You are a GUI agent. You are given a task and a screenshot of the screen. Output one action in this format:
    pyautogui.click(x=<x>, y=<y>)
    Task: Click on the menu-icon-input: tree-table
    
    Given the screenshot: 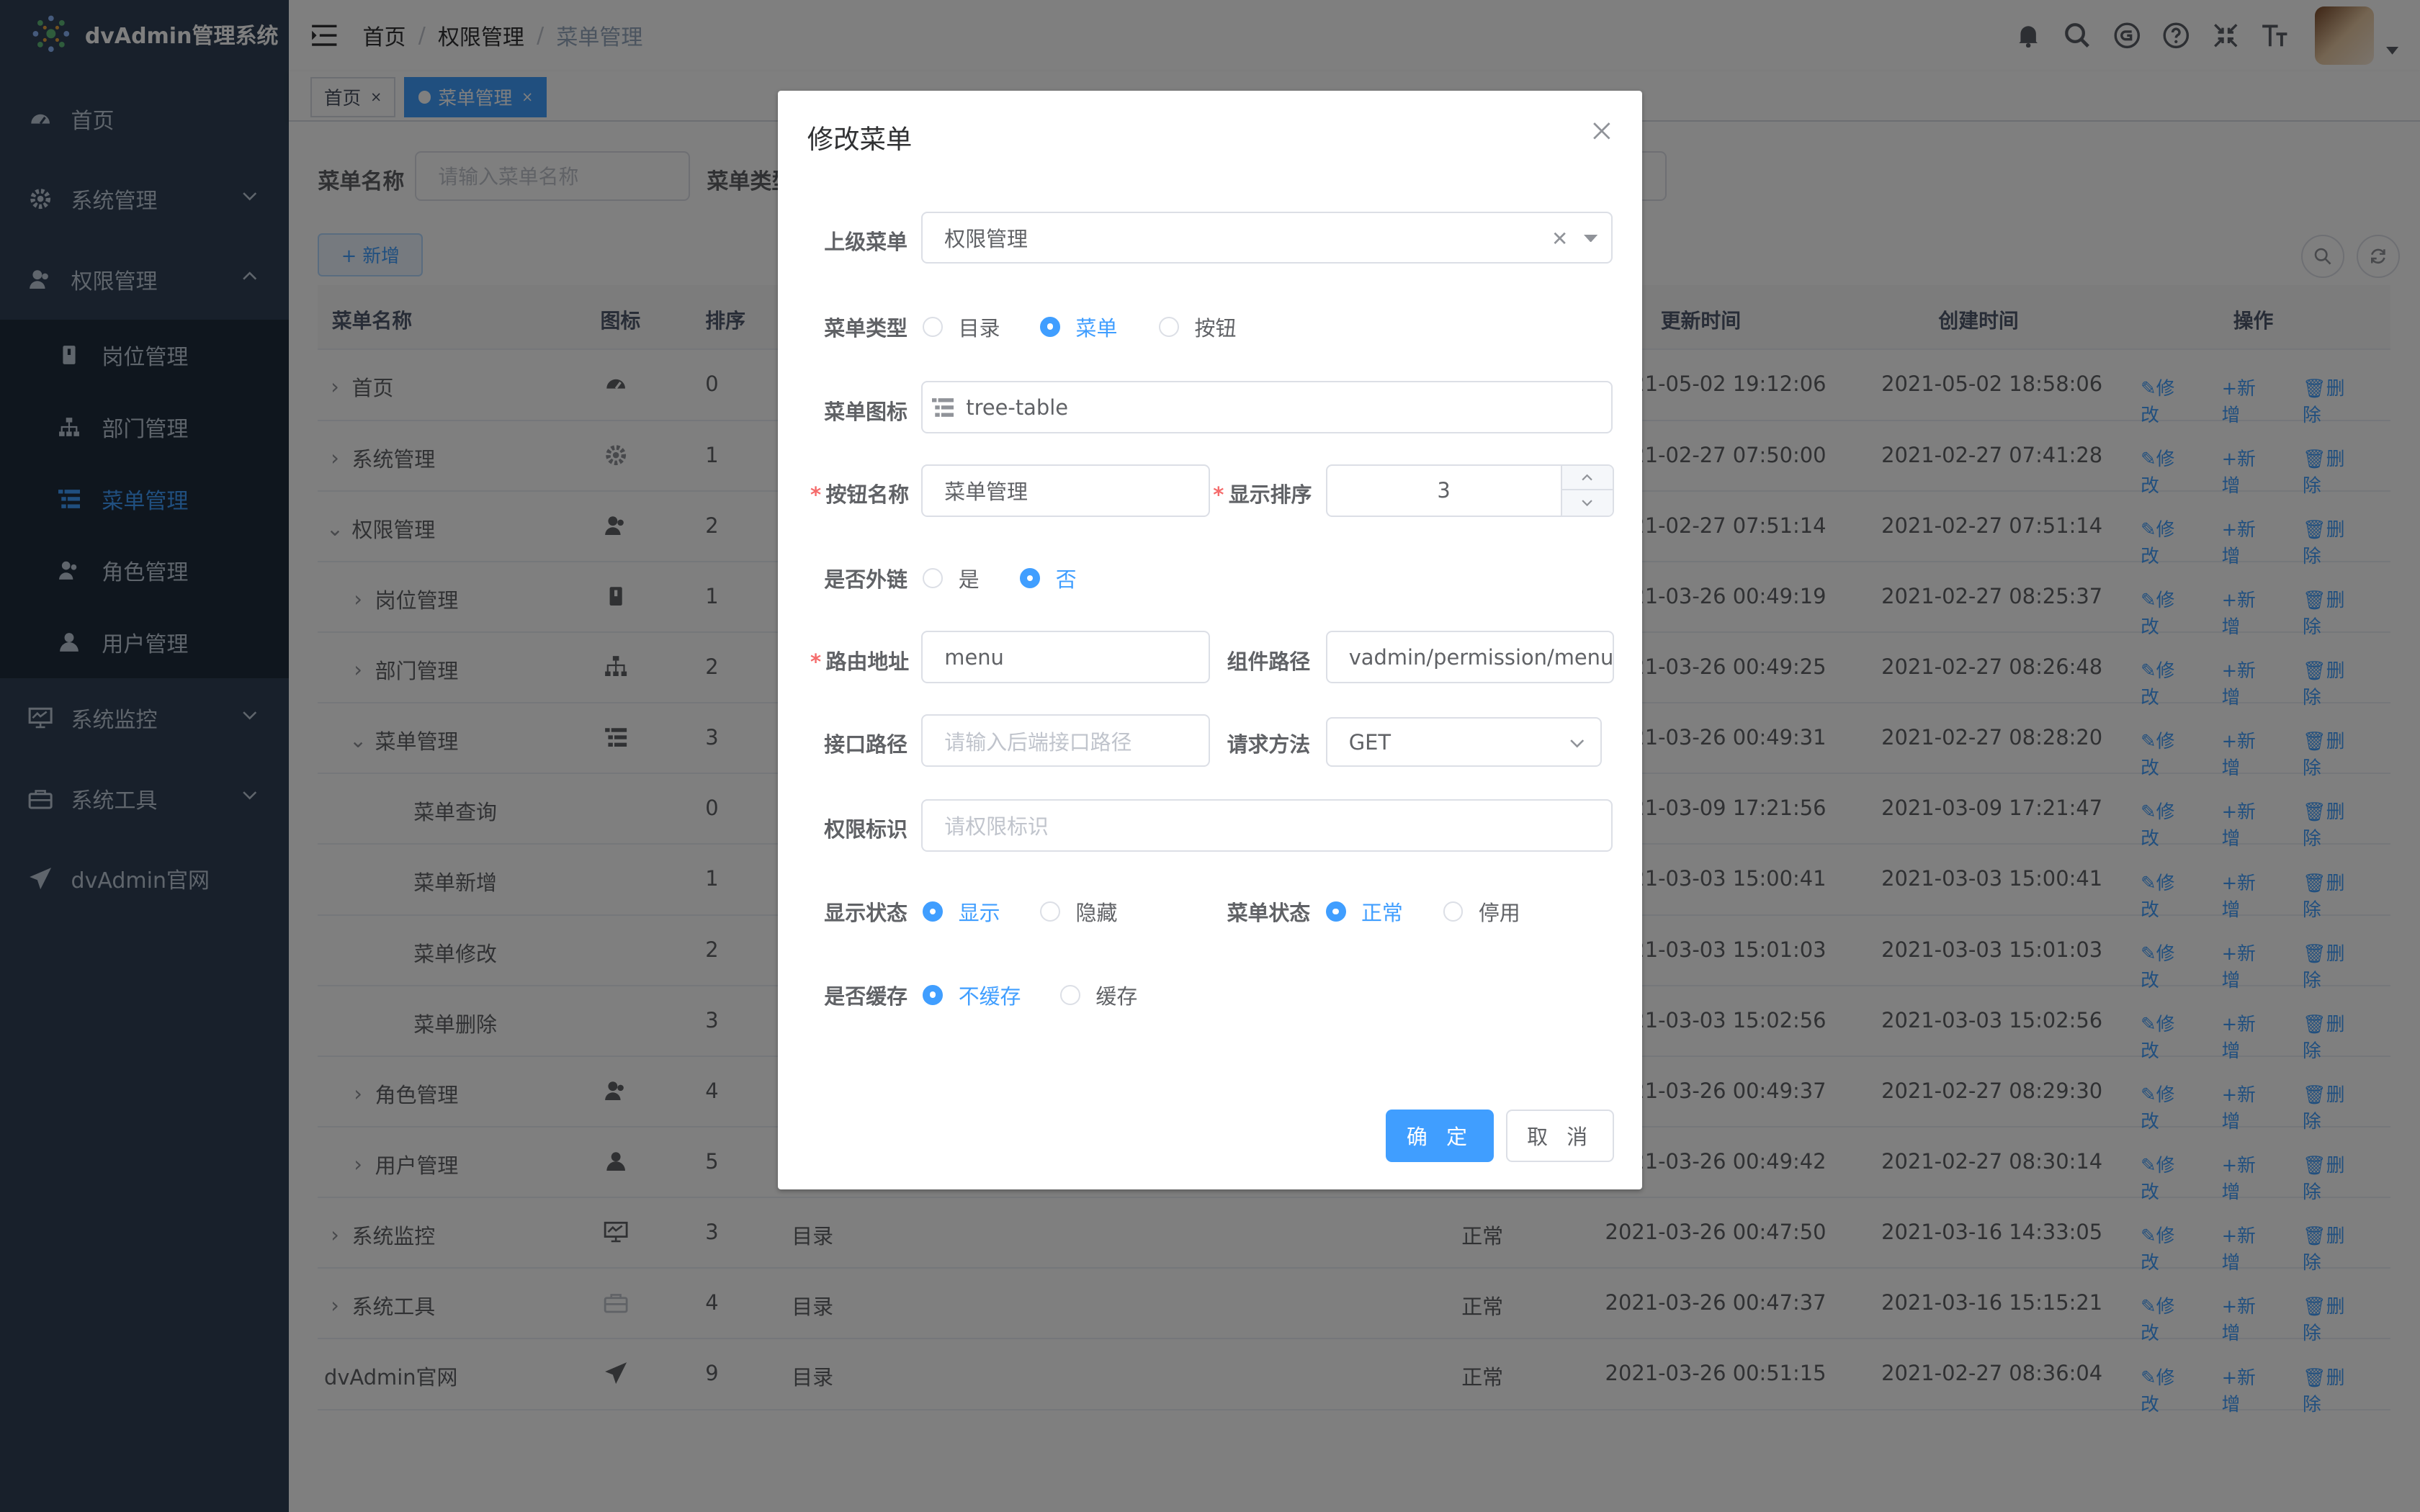 What is the action you would take?
    pyautogui.click(x=1267, y=407)
    